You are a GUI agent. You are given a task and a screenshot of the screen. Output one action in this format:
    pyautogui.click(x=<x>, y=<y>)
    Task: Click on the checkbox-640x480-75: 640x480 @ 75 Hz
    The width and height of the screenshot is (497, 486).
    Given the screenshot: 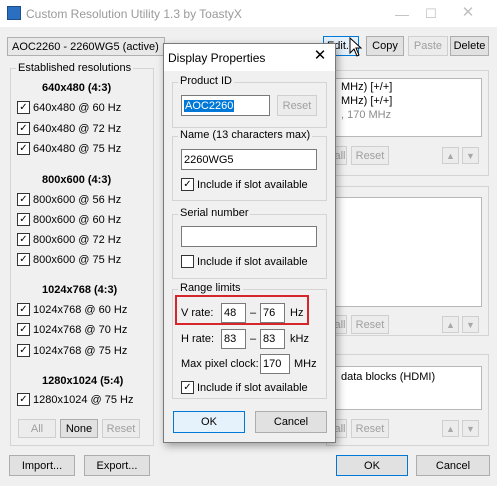 What is the action you would take?
    pyautogui.click(x=69, y=148)
    